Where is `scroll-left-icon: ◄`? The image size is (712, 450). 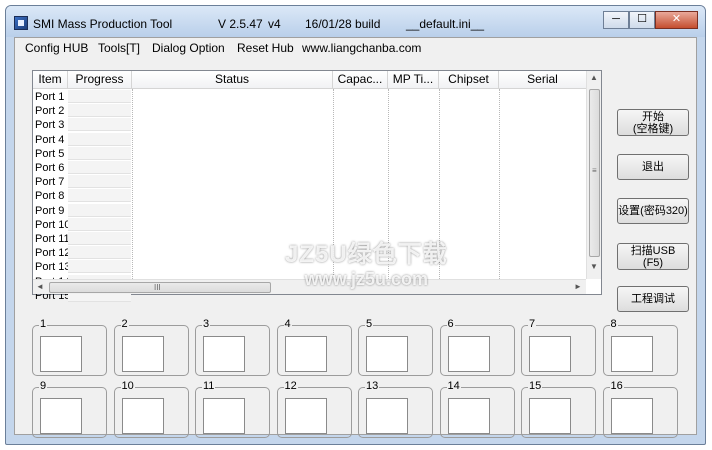 scroll-left-icon: ◄ is located at coordinates (40, 286).